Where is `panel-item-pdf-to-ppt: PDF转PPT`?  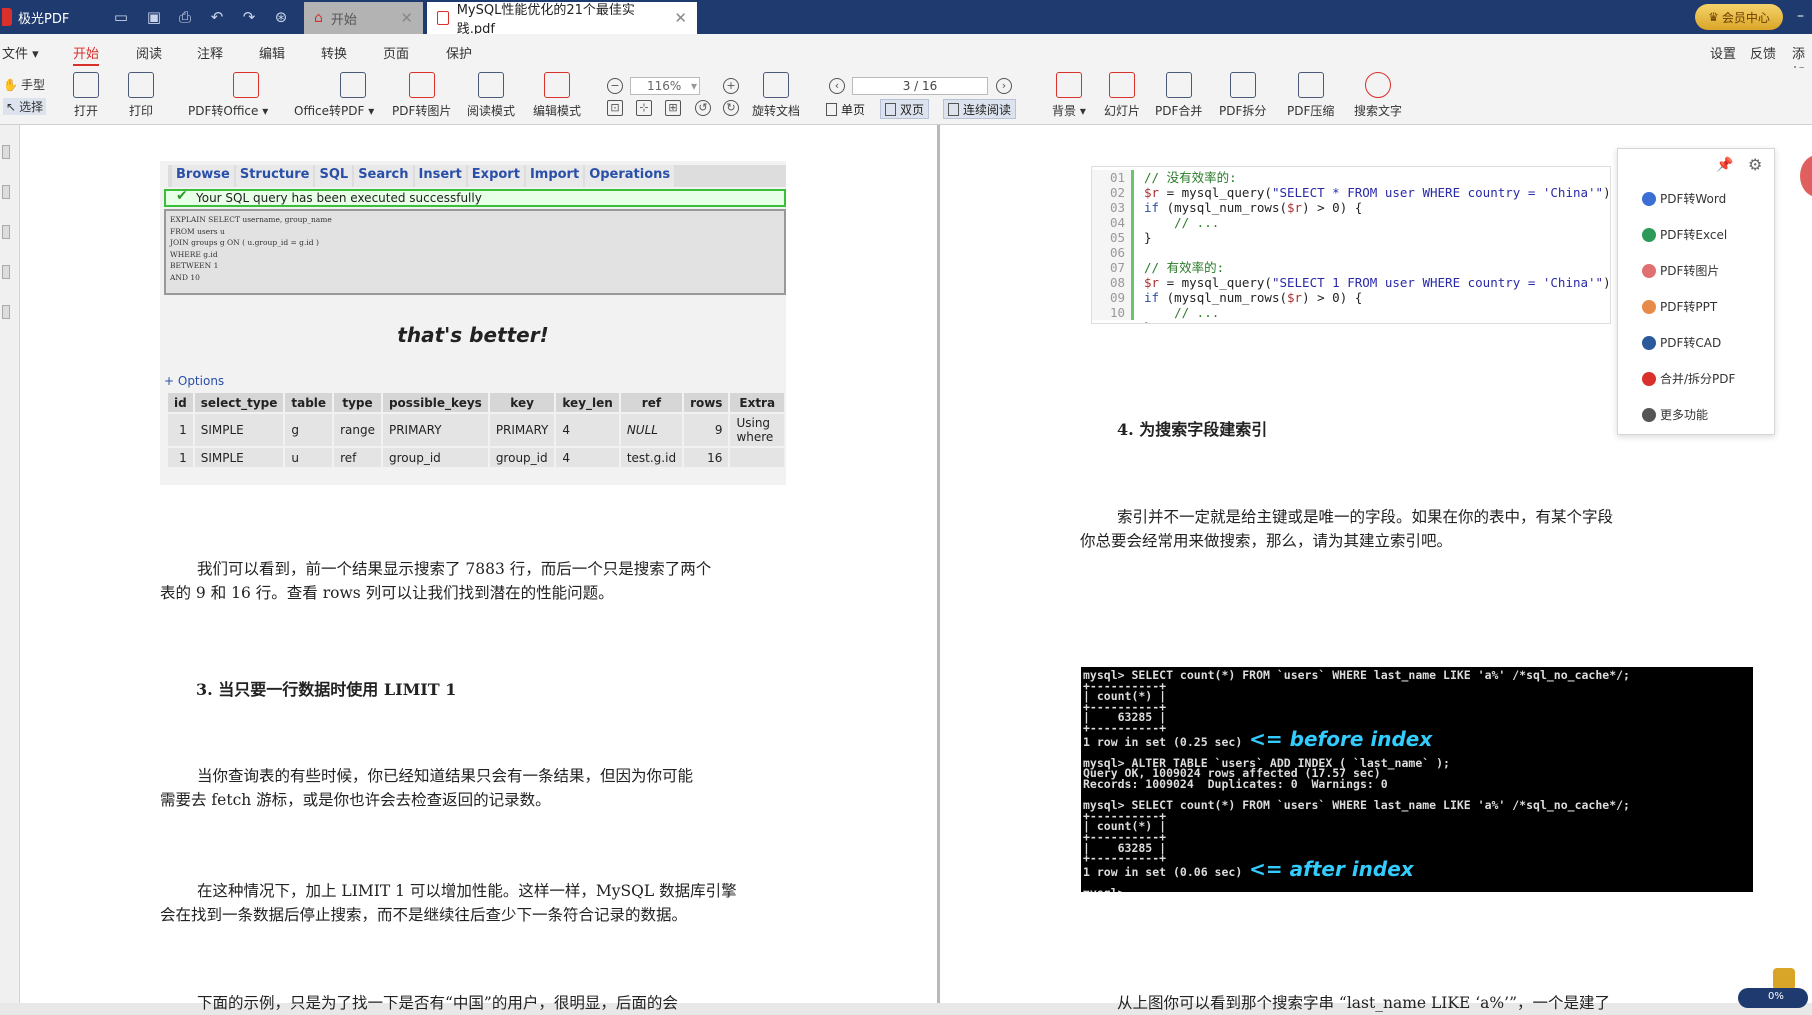 panel-item-pdf-to-ppt: PDF转PPT is located at coordinates (1679, 306).